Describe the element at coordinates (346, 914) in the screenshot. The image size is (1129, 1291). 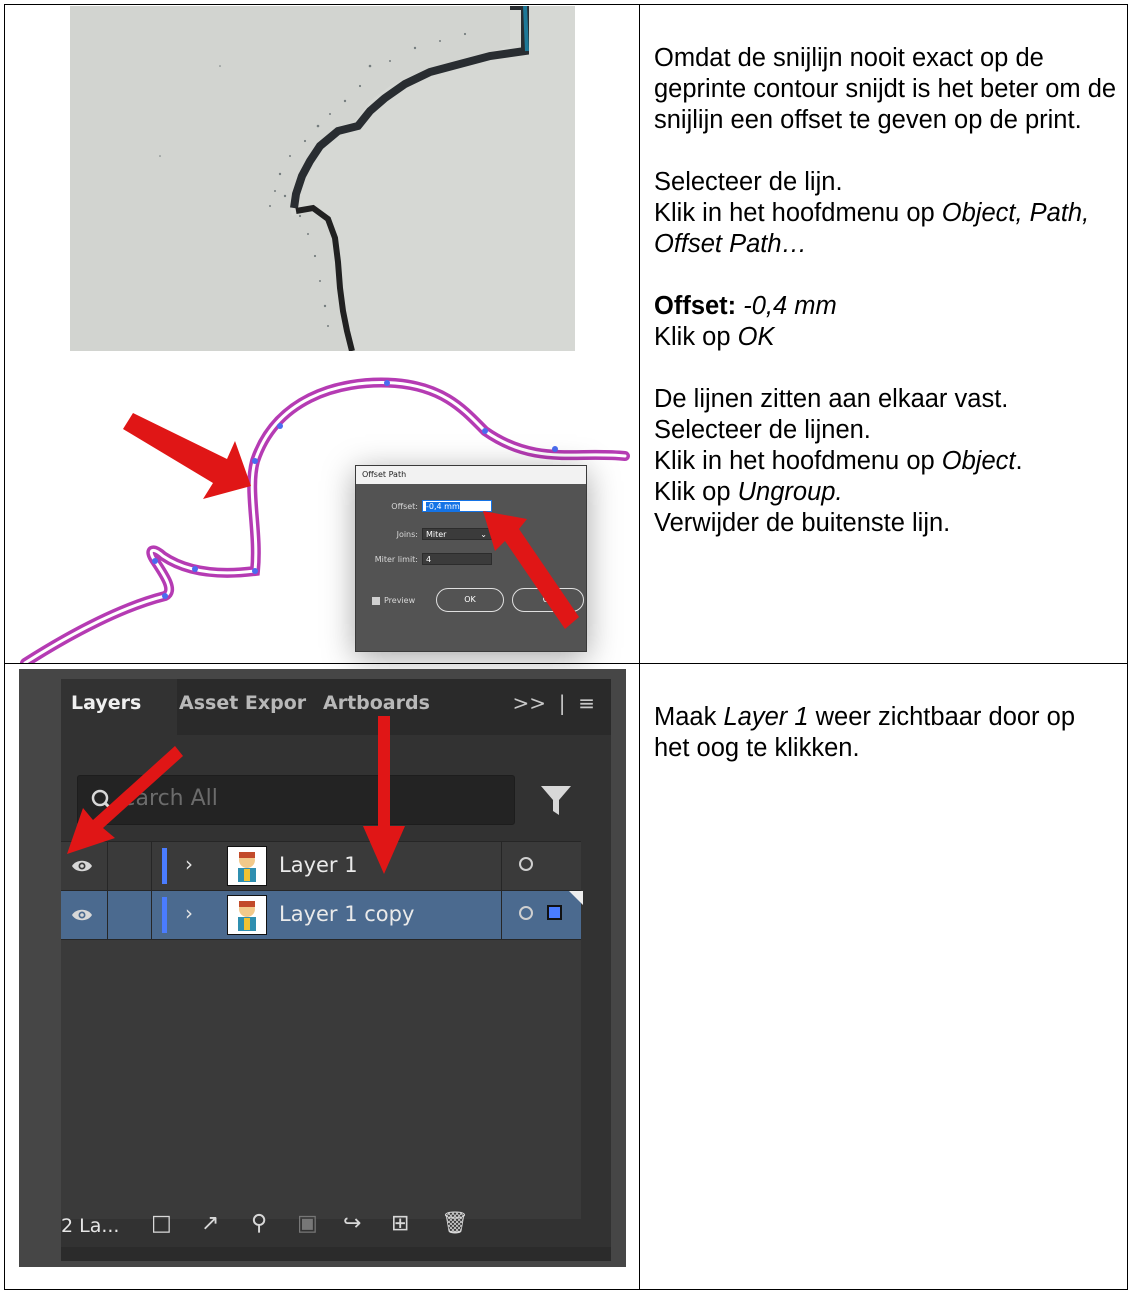
I see `layer-name: Layer 1 copy` at that location.